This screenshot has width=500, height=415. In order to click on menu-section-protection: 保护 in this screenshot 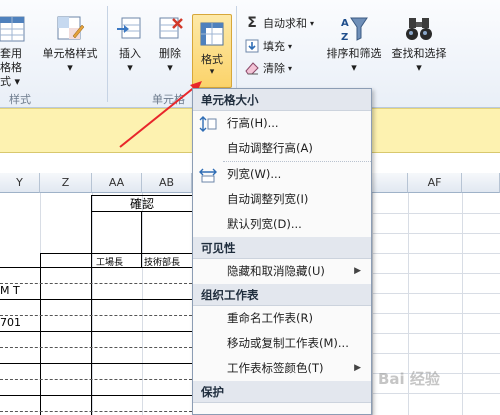, I will do `click(282, 392)`.